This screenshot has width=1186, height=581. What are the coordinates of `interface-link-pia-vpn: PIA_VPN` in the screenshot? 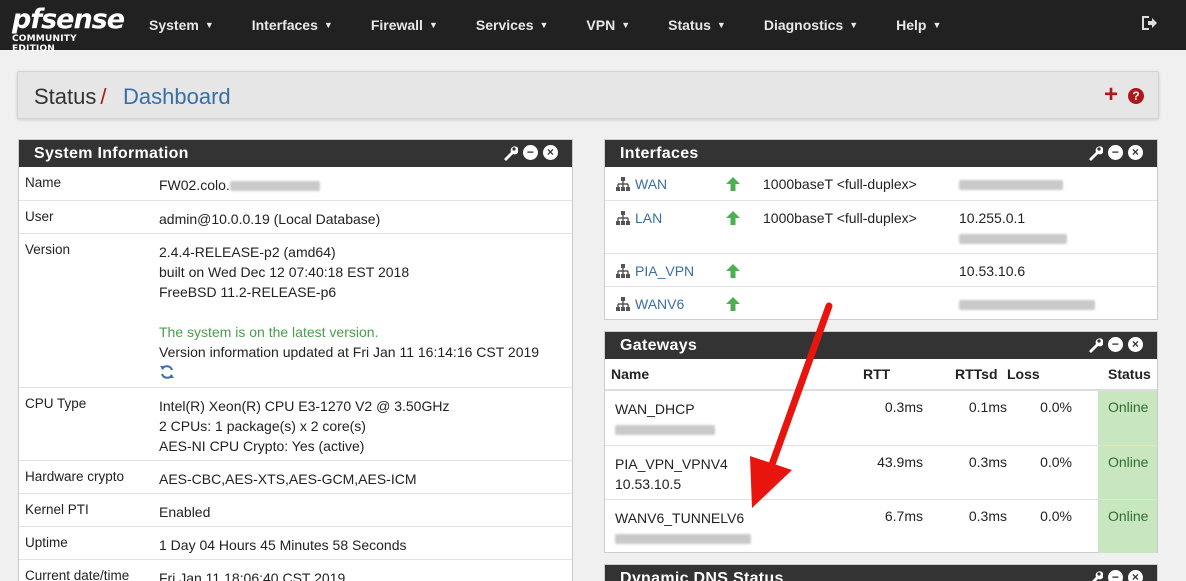 It's located at (680, 271).